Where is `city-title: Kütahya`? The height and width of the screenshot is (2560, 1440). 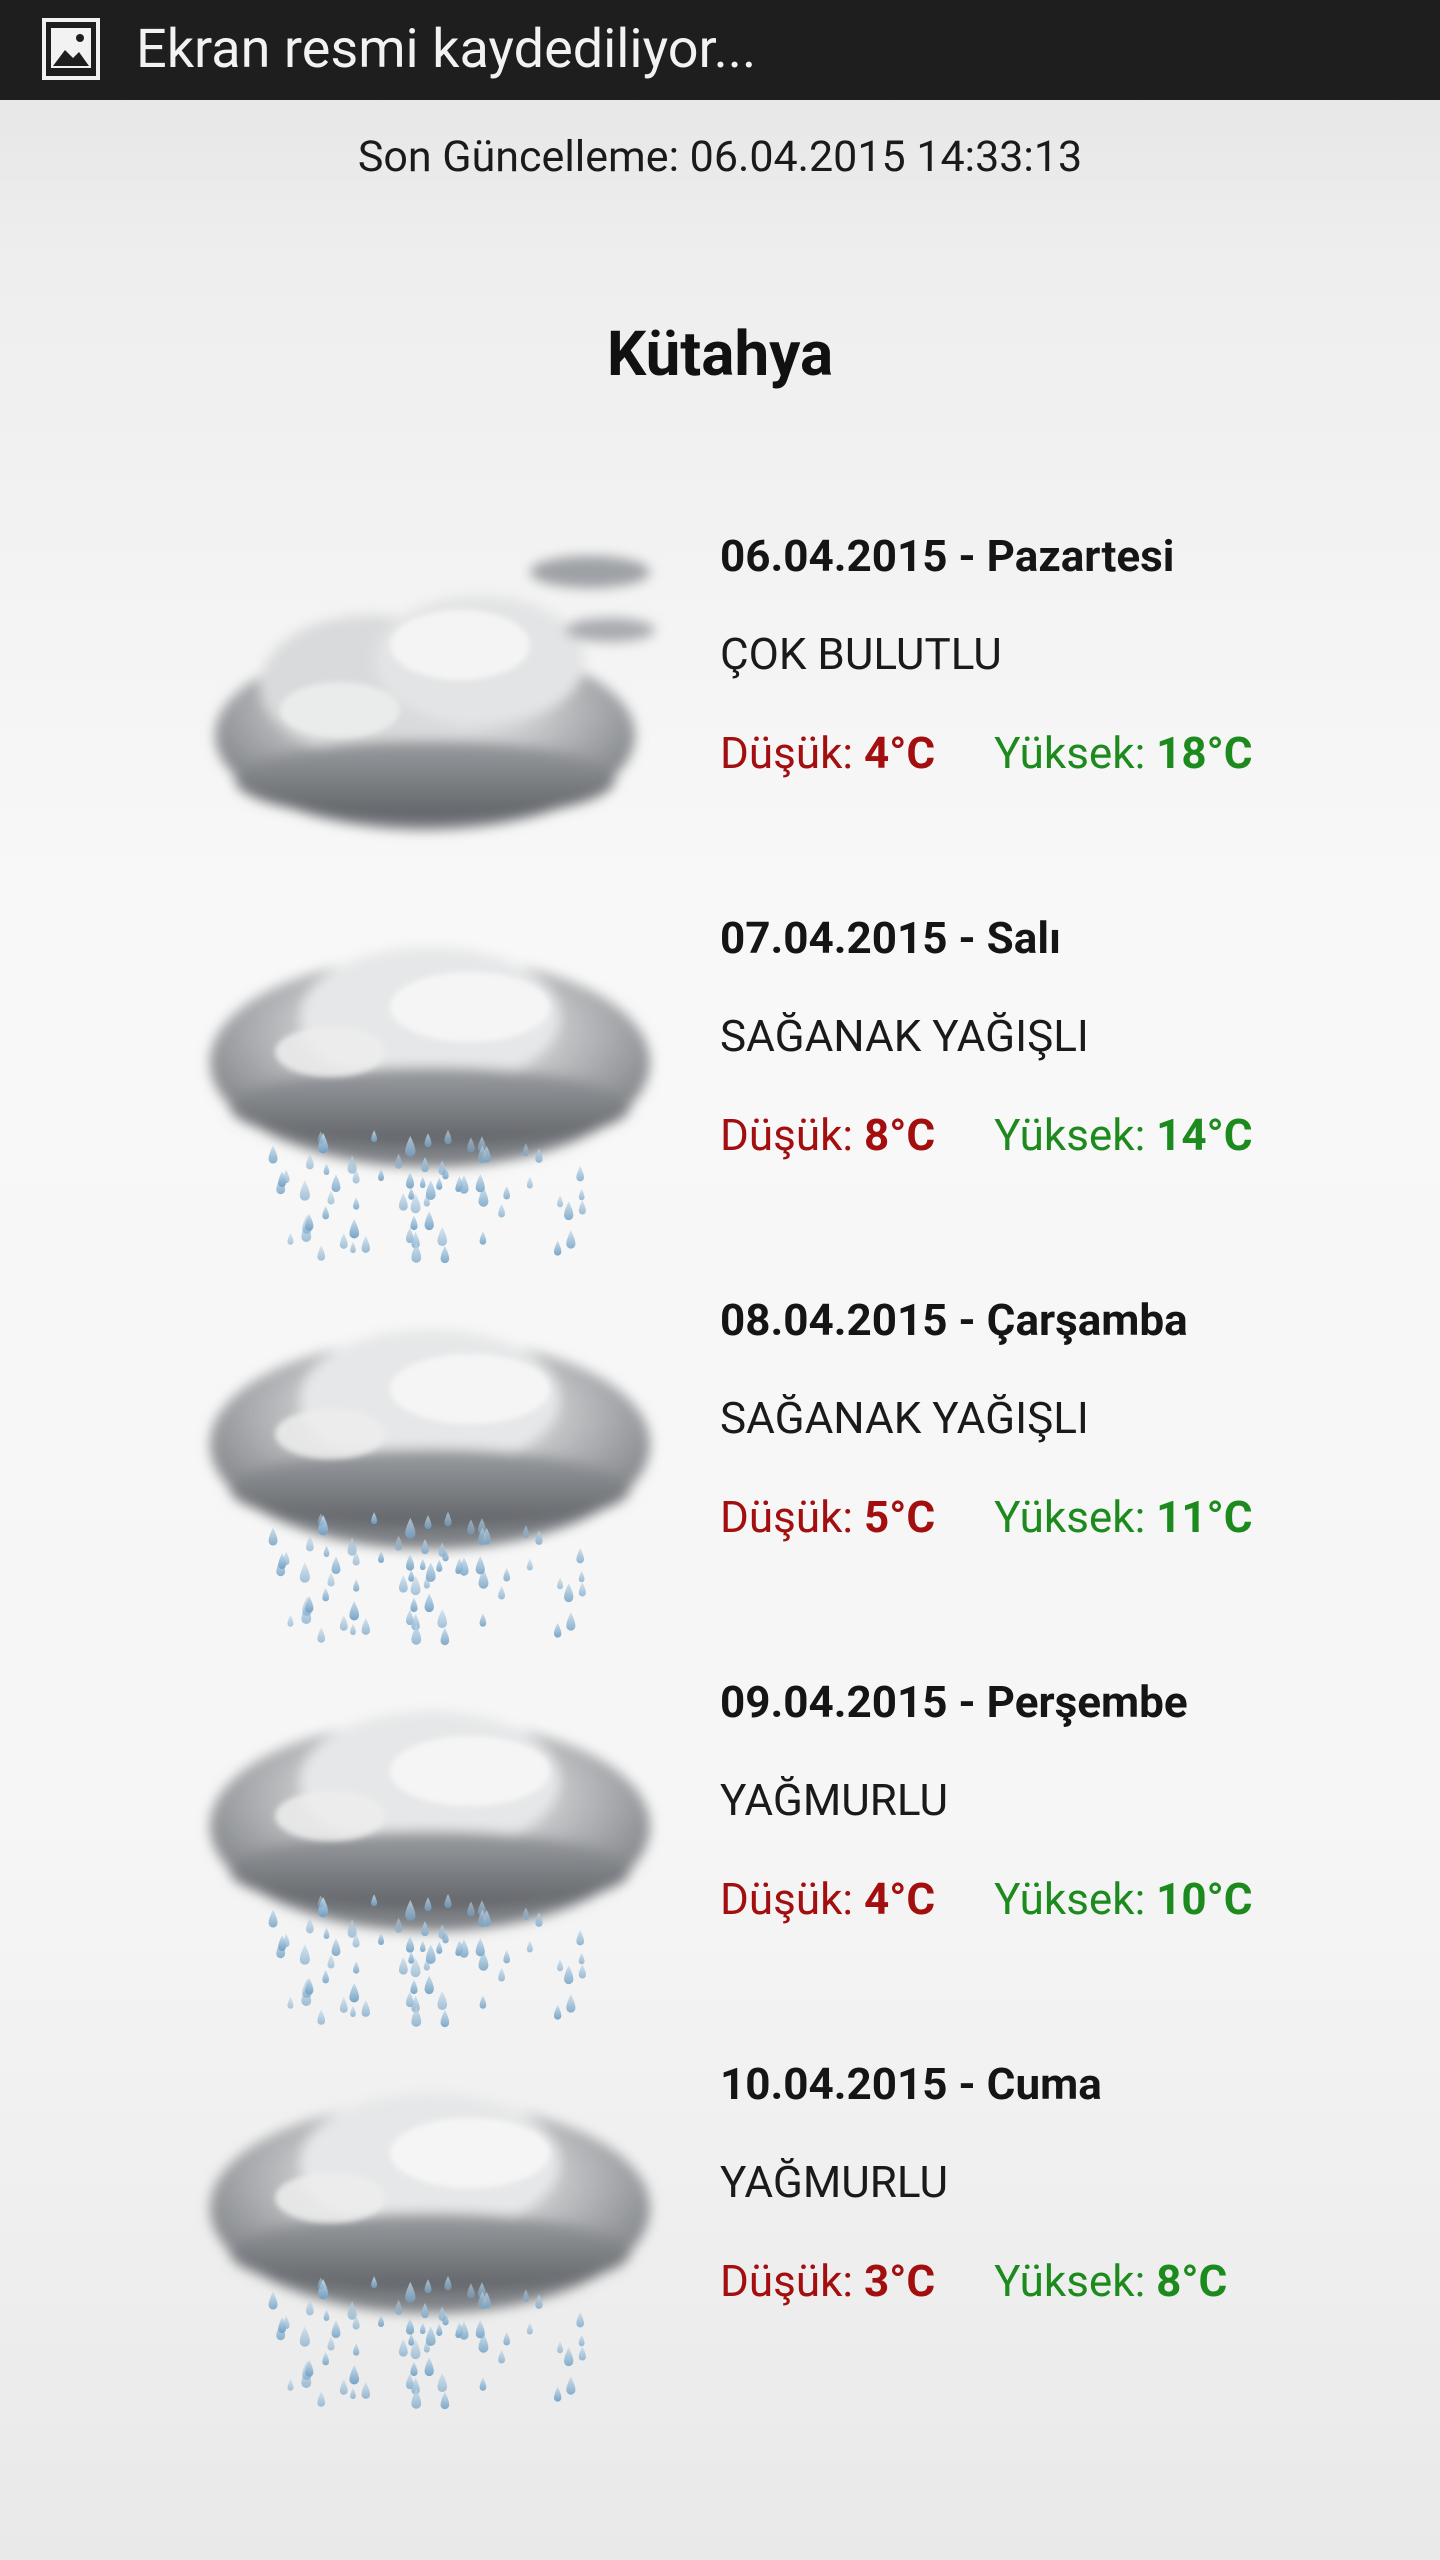
city-title: Kütahya is located at coordinates (720, 354).